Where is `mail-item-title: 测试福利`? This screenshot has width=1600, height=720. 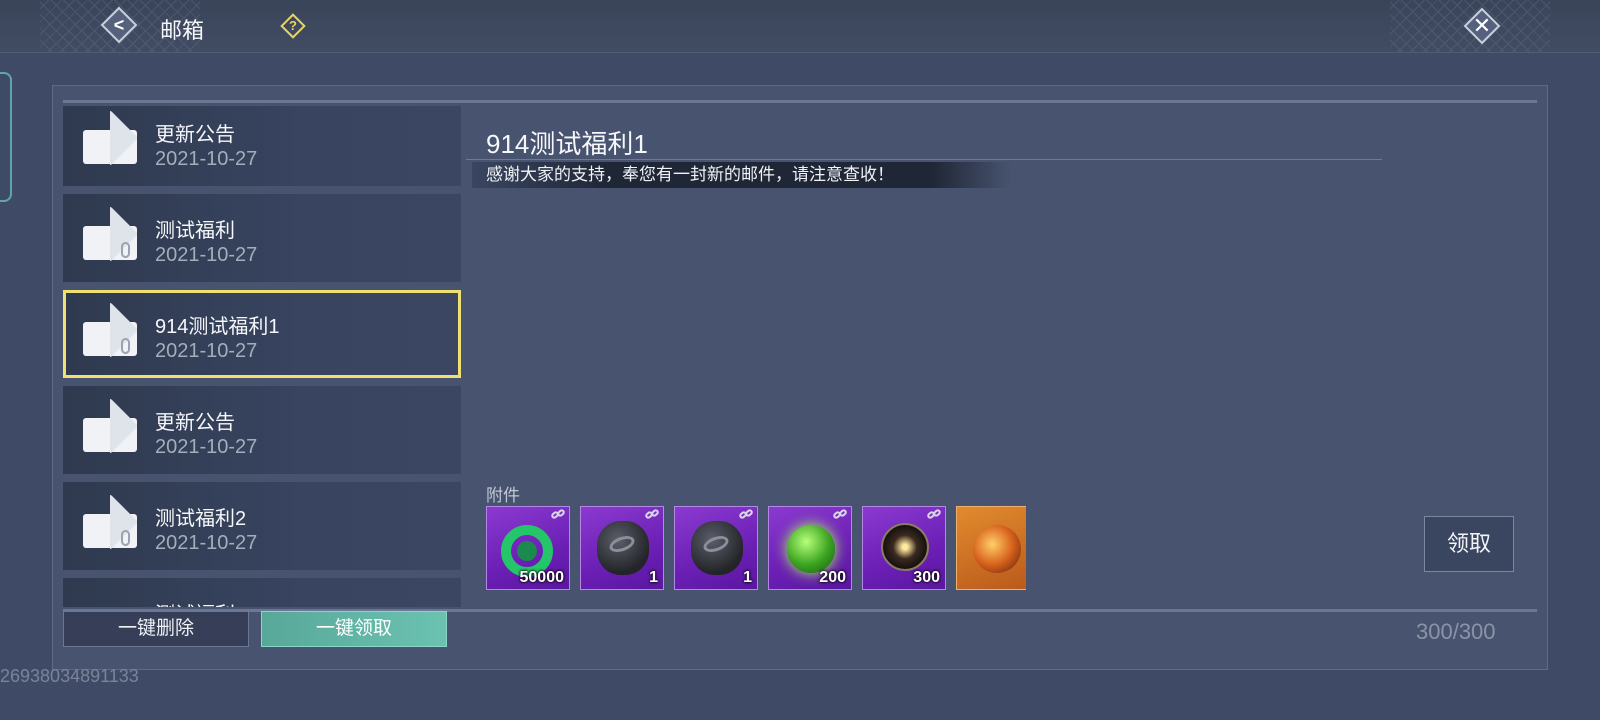
mail-item-title: 测试福利 is located at coordinates (195, 231).